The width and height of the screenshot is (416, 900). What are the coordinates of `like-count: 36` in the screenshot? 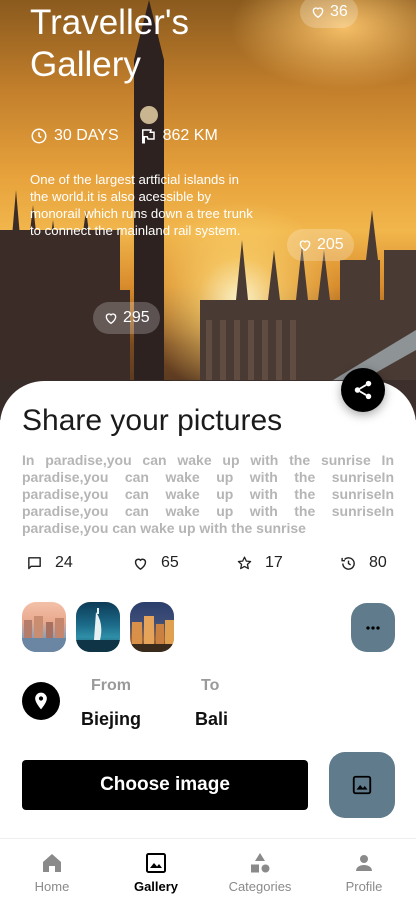 It's located at (339, 11).